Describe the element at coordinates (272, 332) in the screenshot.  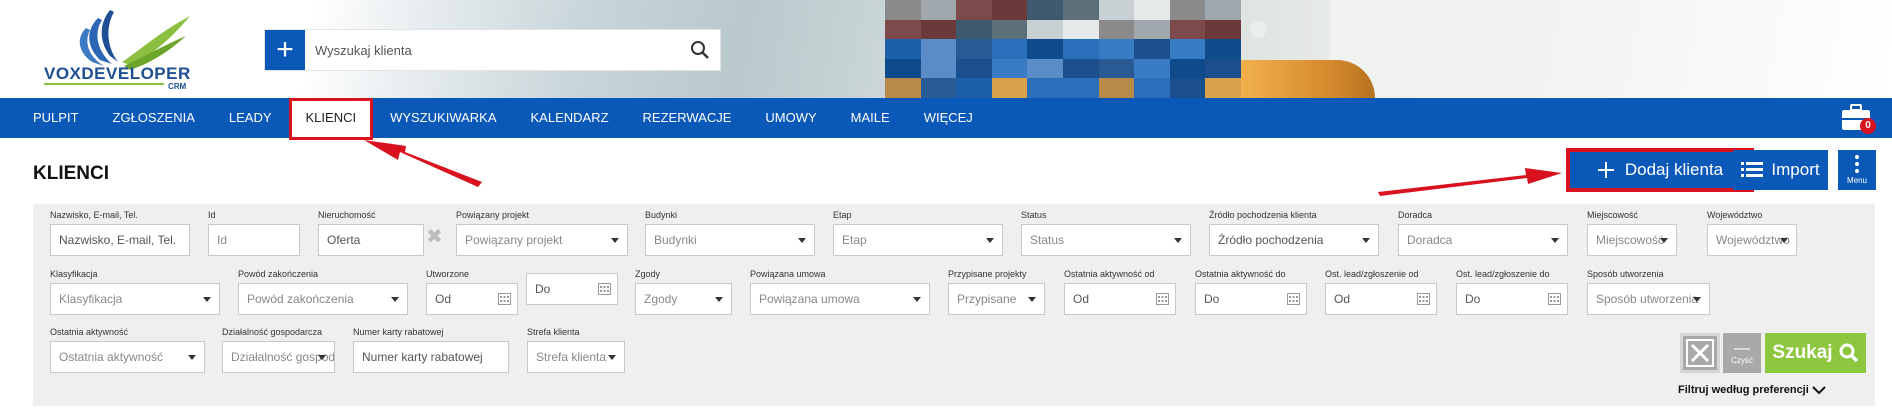
I see `filter-label: Działalność gospodarcza` at that location.